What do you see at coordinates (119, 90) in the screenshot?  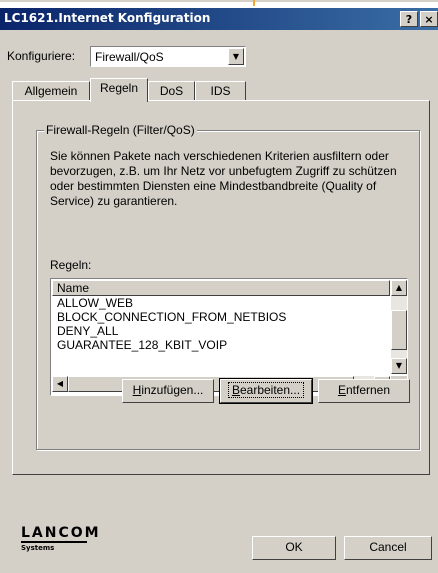 I see `tab-regeln: Regeln` at bounding box center [119, 90].